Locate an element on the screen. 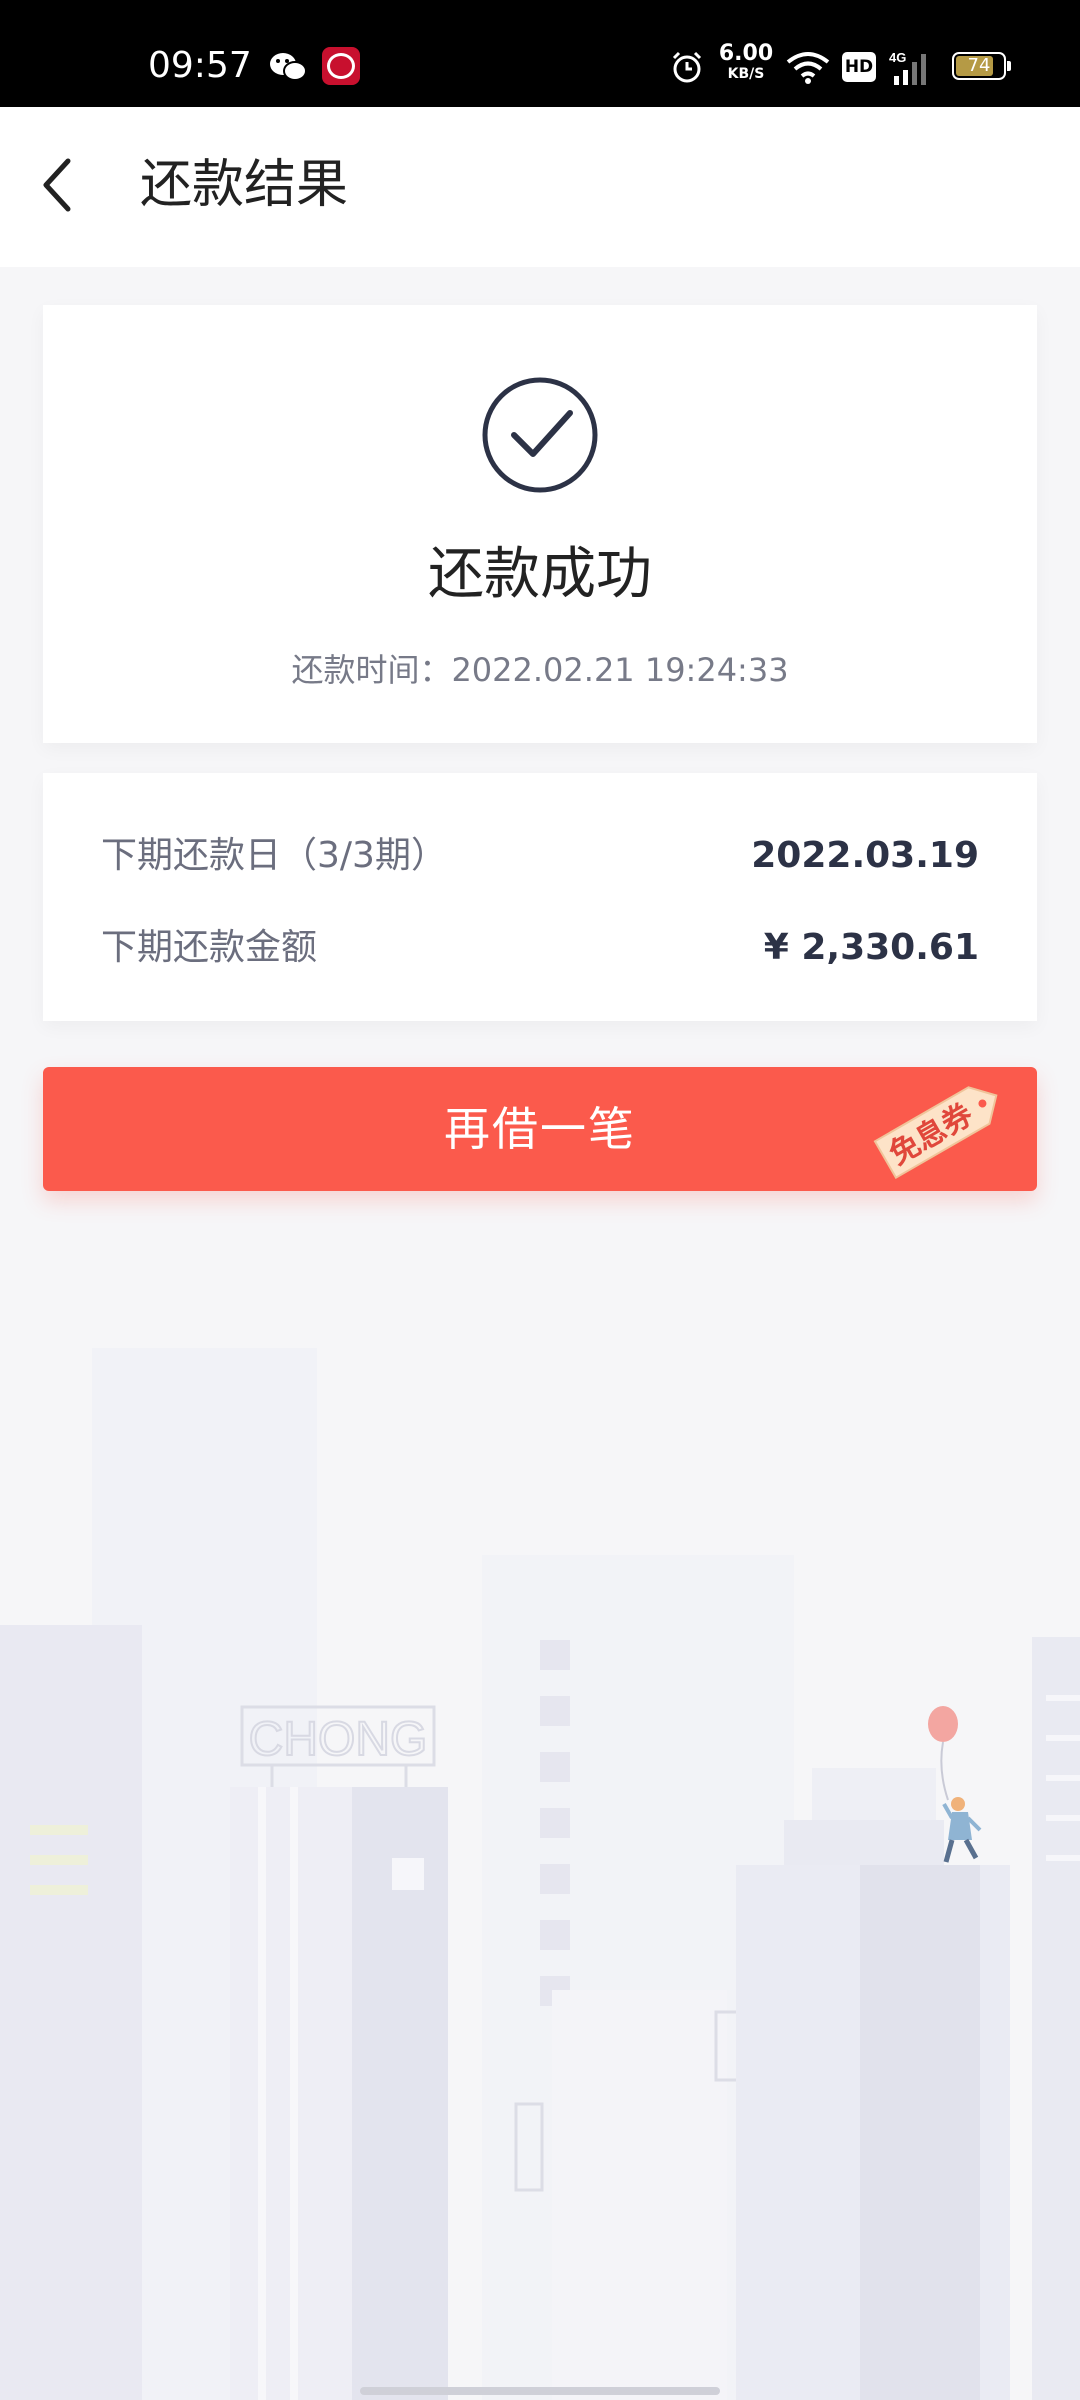 This screenshot has height=2400, width=1080. wifi-icon is located at coordinates (808, 68).